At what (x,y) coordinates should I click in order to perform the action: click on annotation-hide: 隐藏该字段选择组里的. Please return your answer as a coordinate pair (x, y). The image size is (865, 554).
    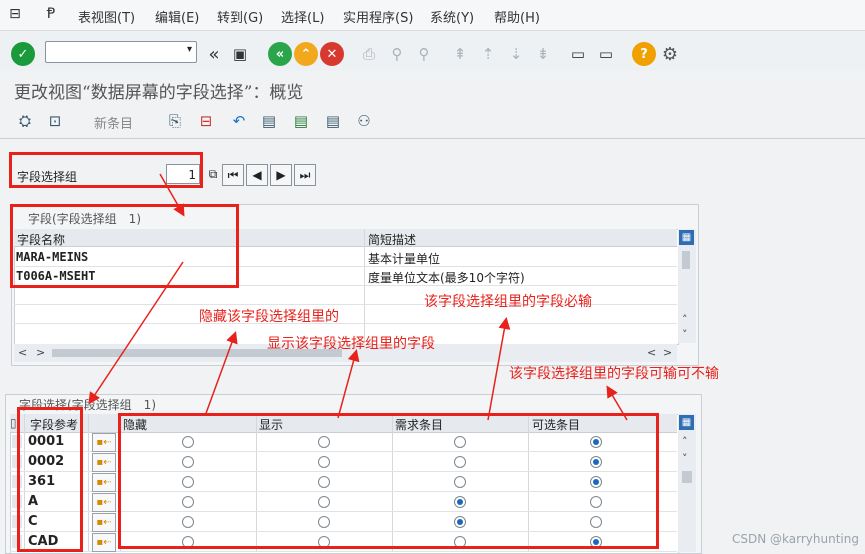
    Looking at the image, I should click on (269, 317).